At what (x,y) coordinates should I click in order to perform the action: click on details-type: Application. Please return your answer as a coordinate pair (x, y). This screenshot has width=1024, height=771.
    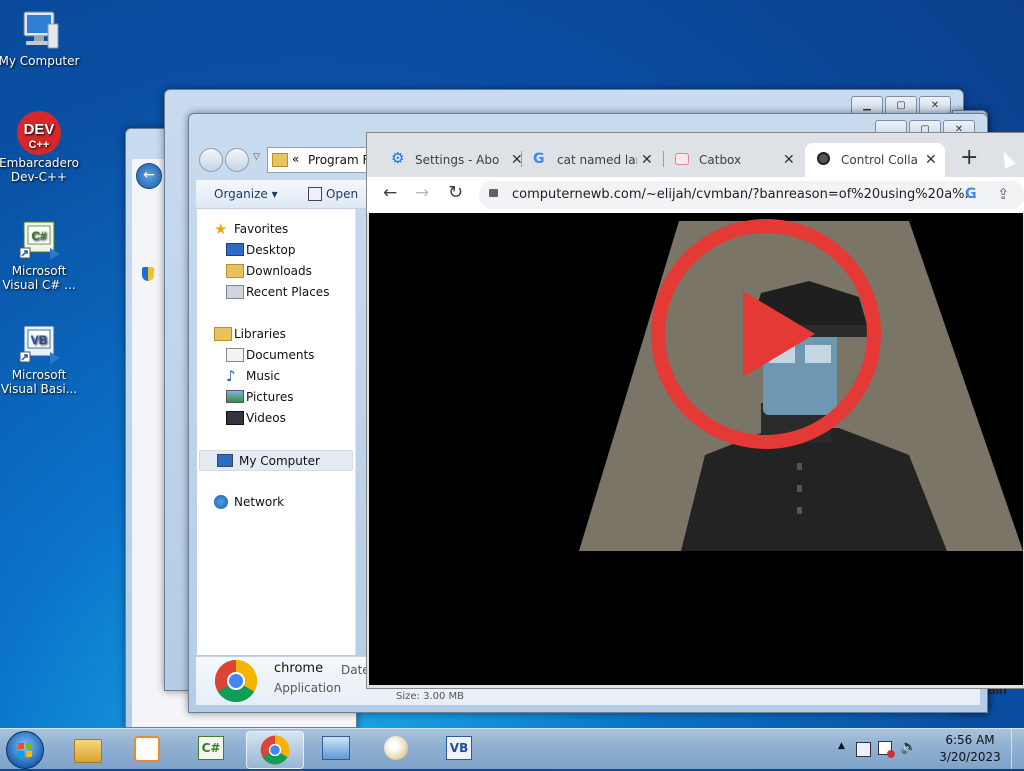
    Looking at the image, I should click on (308, 688).